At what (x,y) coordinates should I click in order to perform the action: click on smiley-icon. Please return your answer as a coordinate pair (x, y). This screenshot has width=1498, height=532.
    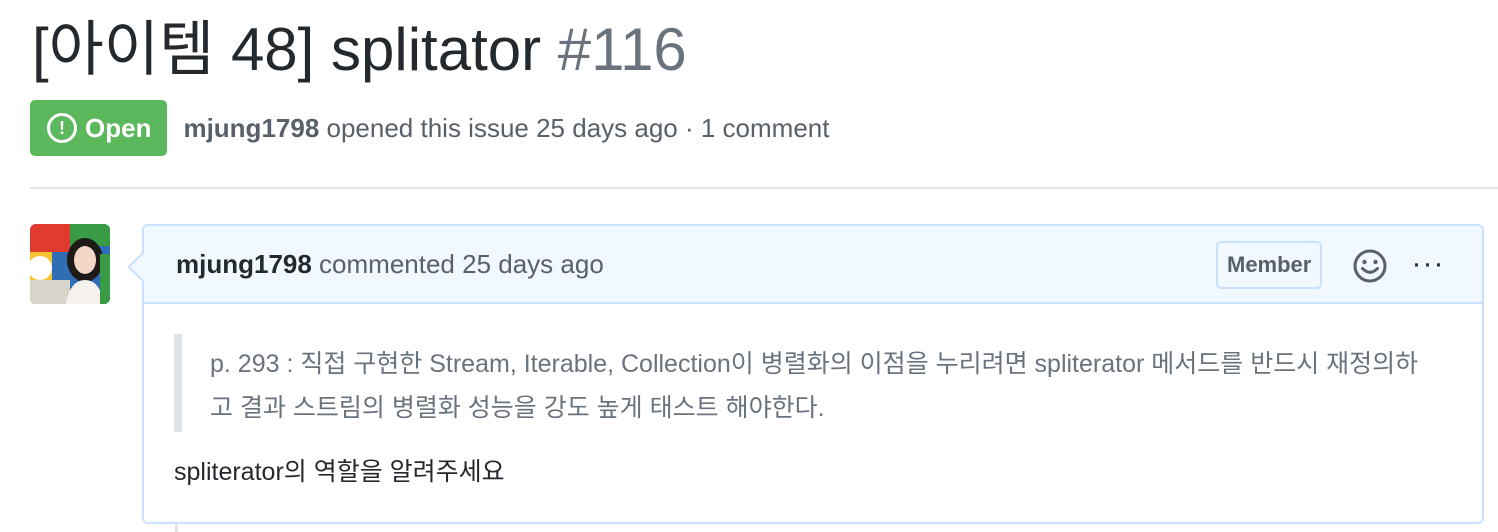
    Looking at the image, I should click on (1370, 266).